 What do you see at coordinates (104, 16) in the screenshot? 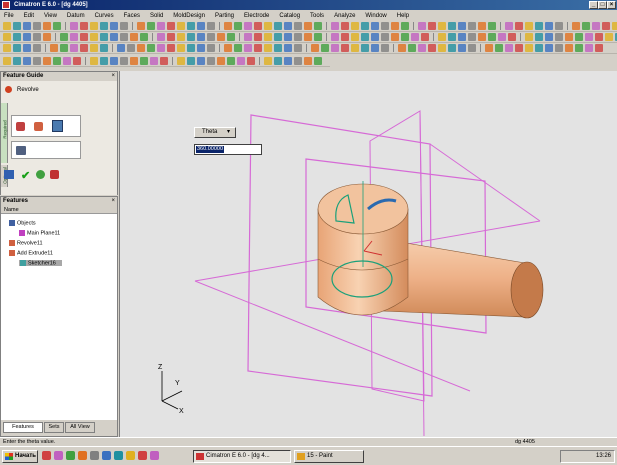
I see `menu-curves: Curves` at bounding box center [104, 16].